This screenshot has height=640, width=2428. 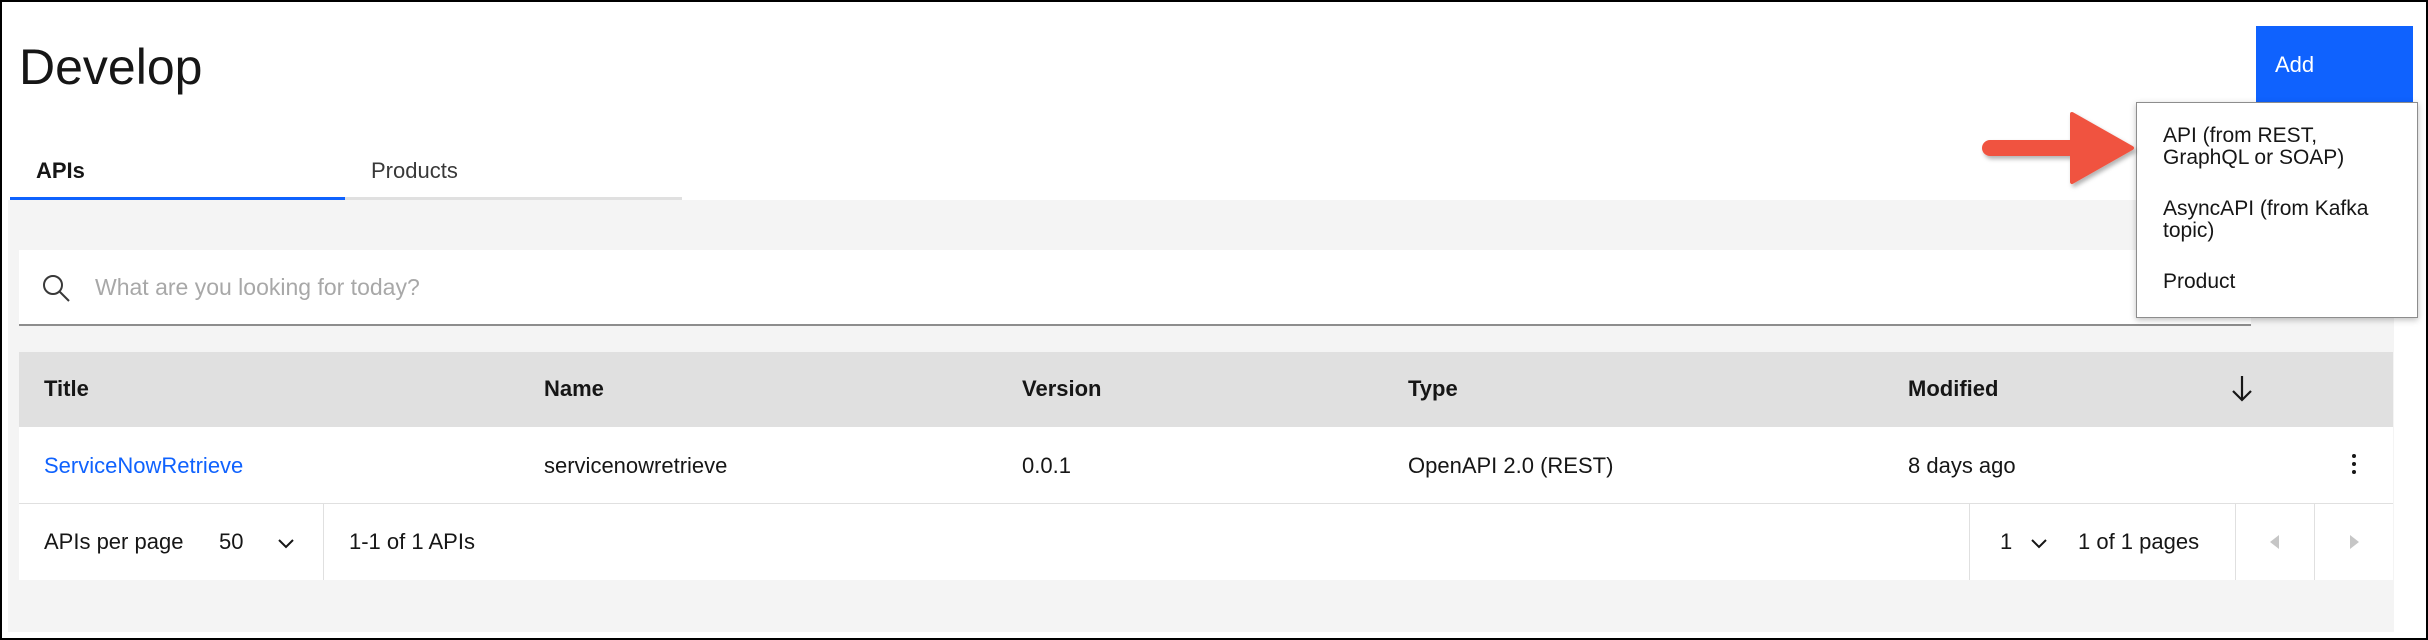 I want to click on menu-item-api-line1: API (from REST,, so click(x=2240, y=135).